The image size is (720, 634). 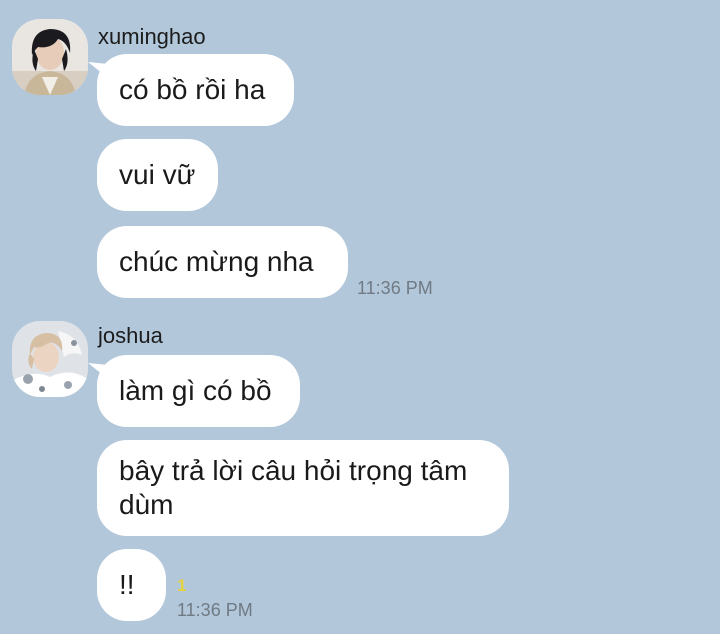 What do you see at coordinates (198, 391) in the screenshot?
I see `message-bubble: làm gì có bồ` at bounding box center [198, 391].